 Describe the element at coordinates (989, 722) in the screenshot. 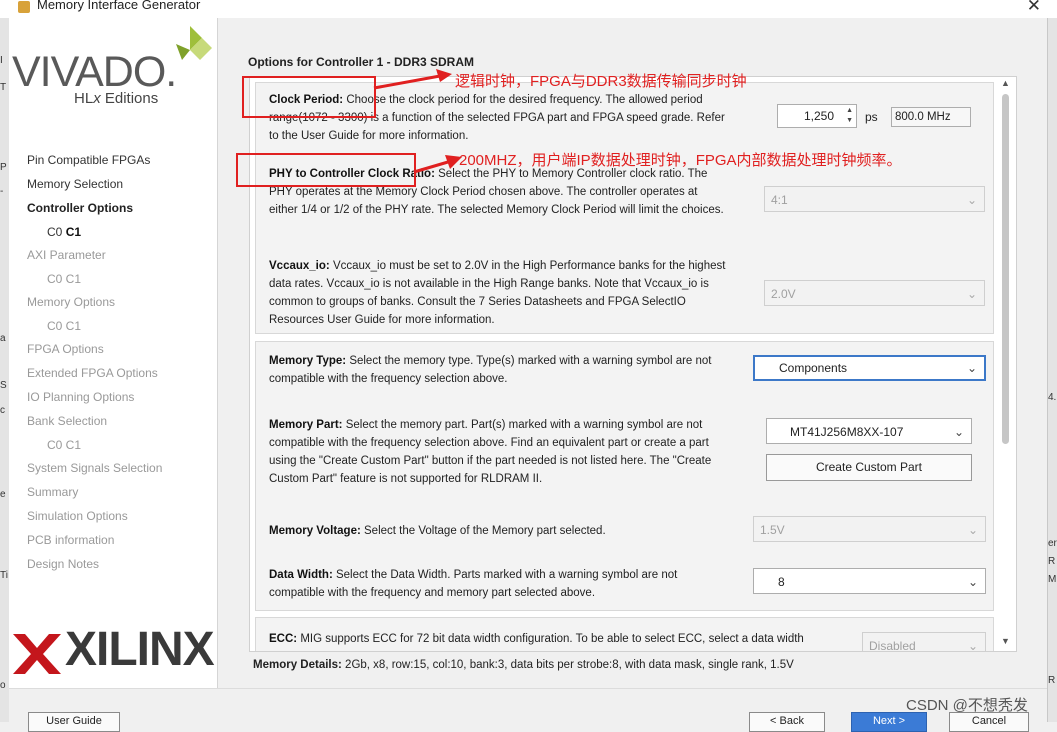

I see `cancel-button: Cancel` at that location.